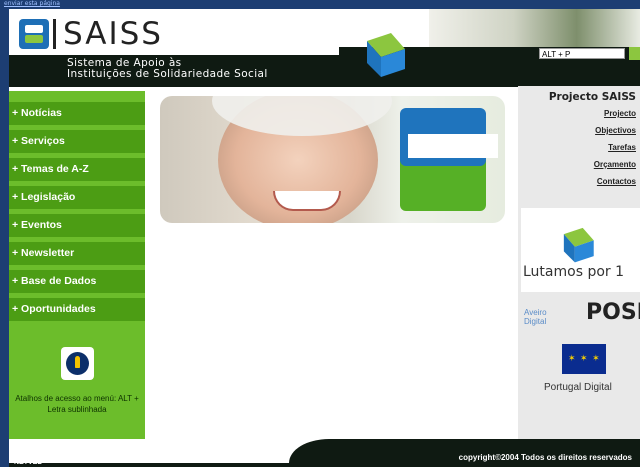  What do you see at coordinates (77, 113) in the screenshot?
I see `nav-item-noticias: + Notícias` at bounding box center [77, 113].